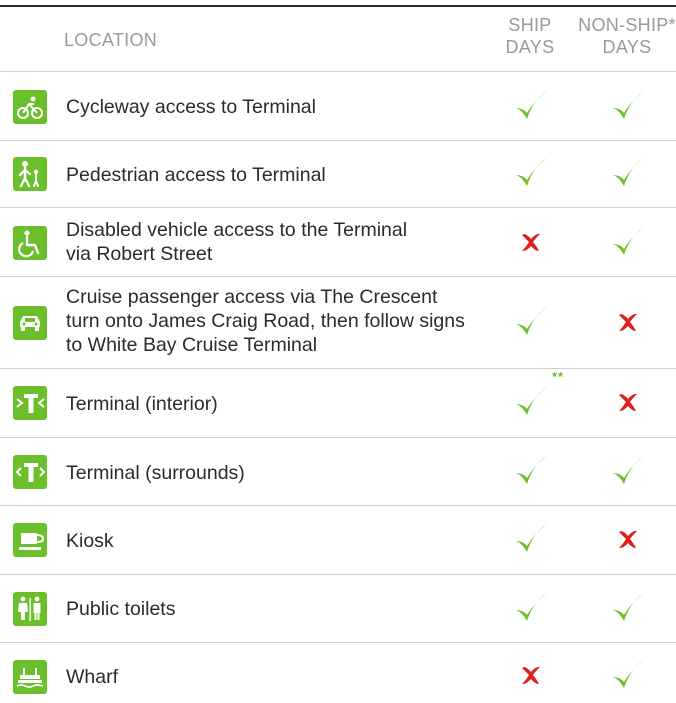 This screenshot has height=703, width=676. What do you see at coordinates (338, 472) in the screenshot?
I see `table-row: Terminal (surrounds)` at bounding box center [338, 472].